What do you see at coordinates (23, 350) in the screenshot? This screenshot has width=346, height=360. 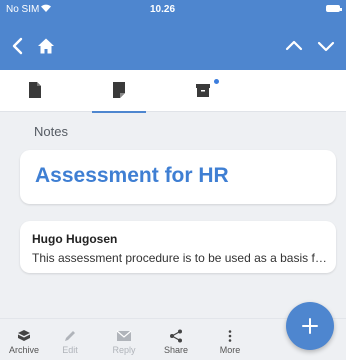 I see `archive-label: Archive` at bounding box center [23, 350].